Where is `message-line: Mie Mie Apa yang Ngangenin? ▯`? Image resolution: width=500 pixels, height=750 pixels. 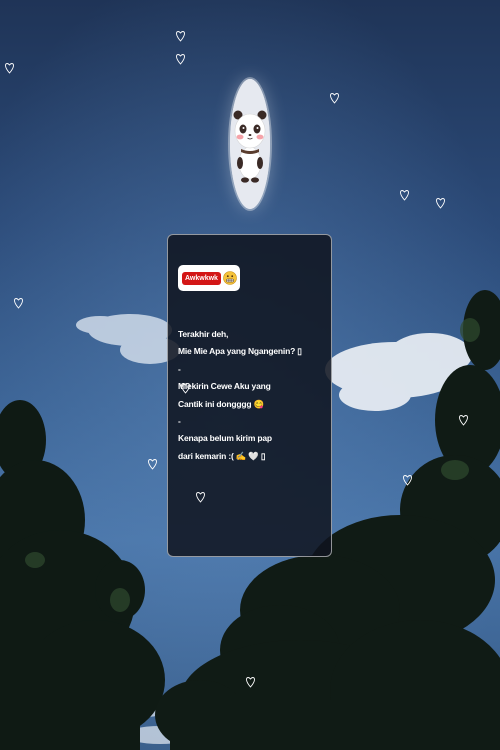 message-line: Mie Mie Apa yang Ngangenin? ▯ is located at coordinates (240, 351).